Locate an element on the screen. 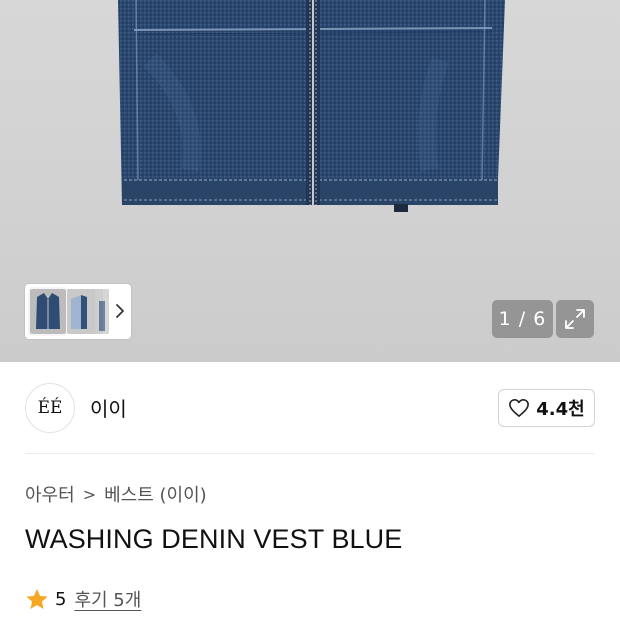 This screenshot has width=620, height=620. like-button: 4.4천 is located at coordinates (546, 408).